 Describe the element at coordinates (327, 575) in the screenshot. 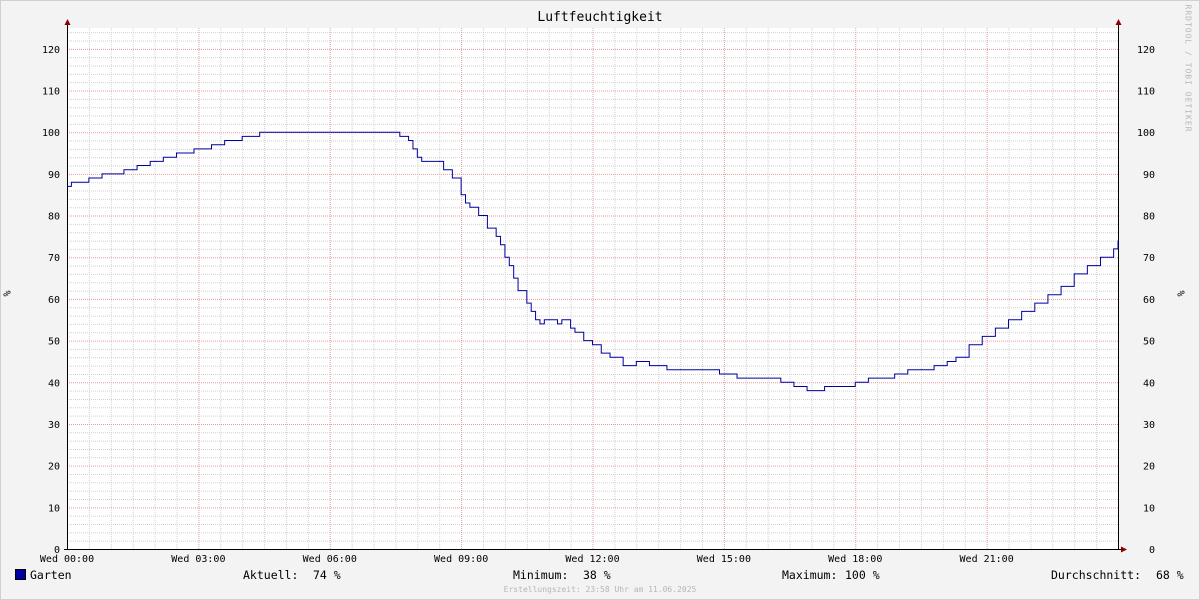

I see `legend-current-value: 74 %` at that location.